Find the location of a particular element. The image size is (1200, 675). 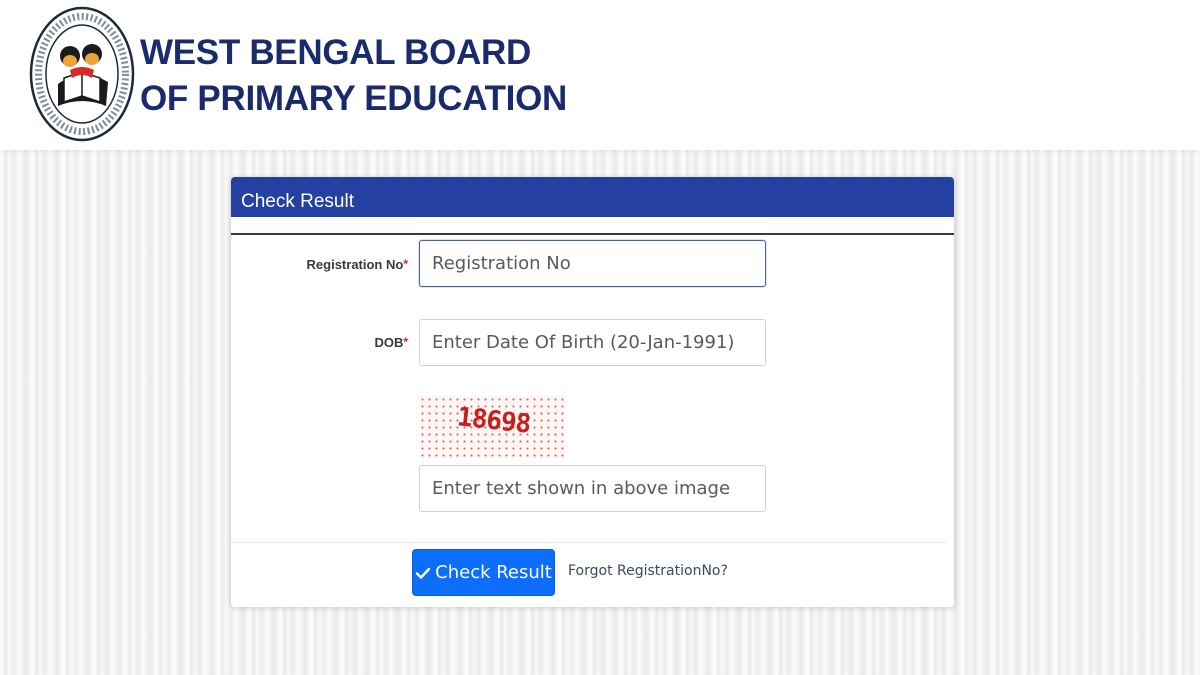

captcha-image: 18698 is located at coordinates (492, 427).